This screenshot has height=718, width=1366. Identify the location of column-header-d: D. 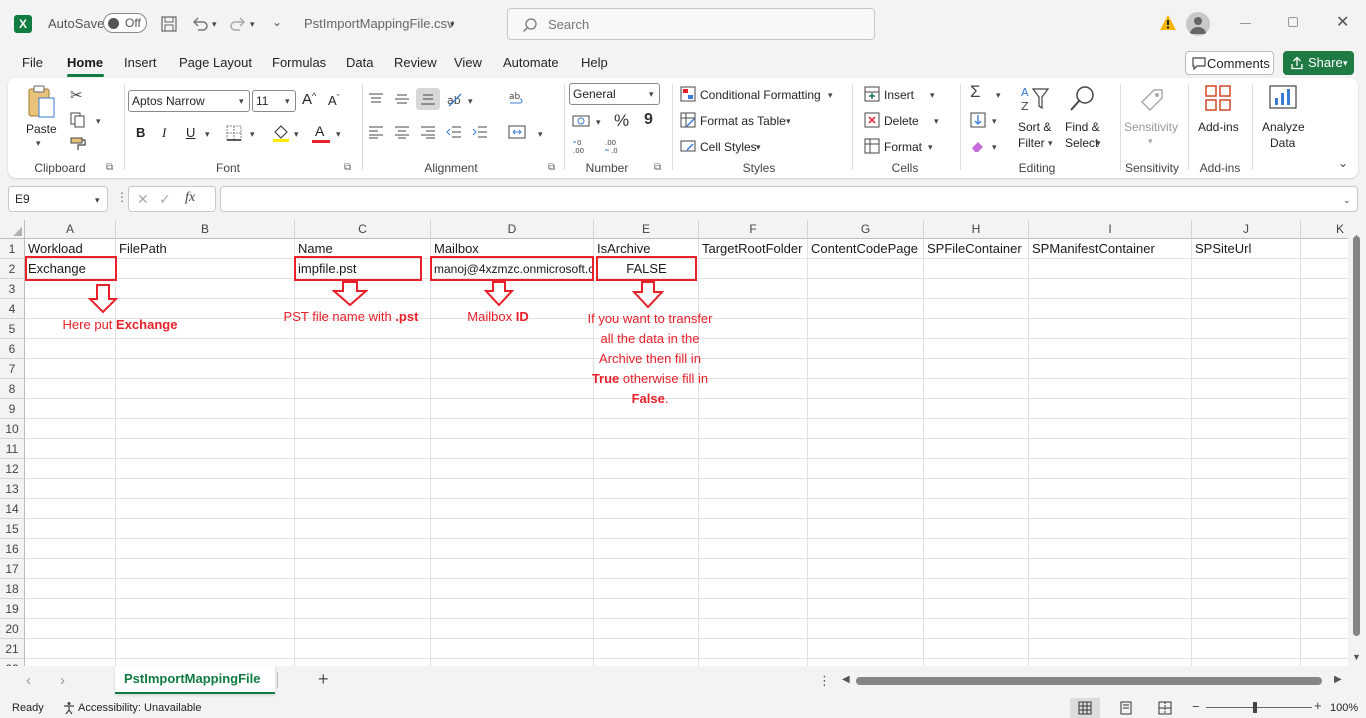
(512, 229).